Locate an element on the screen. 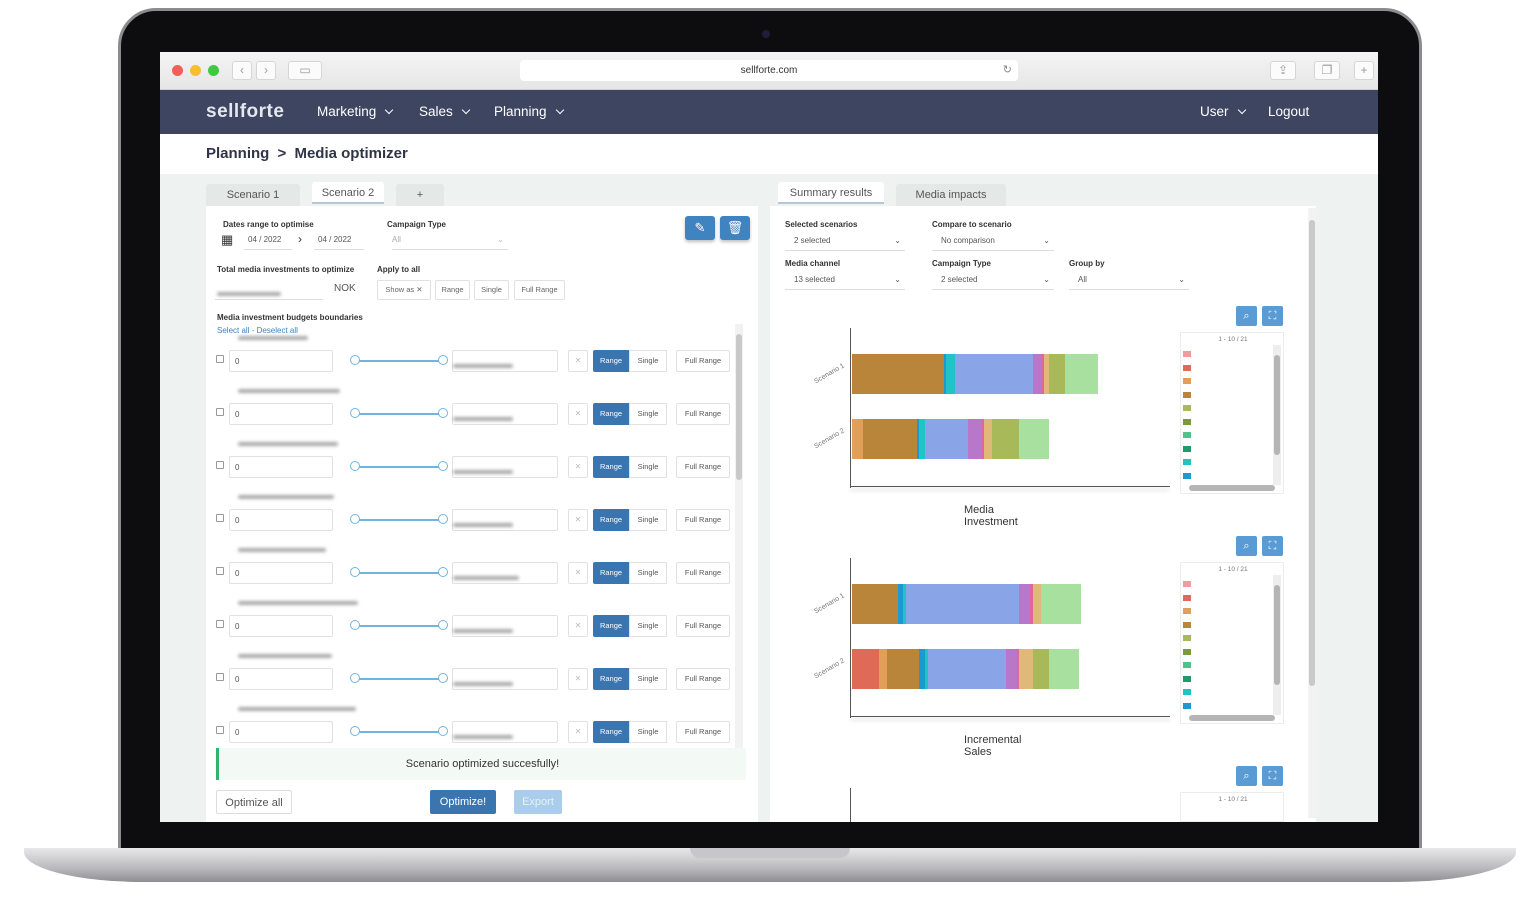  legend-pager: 1 - 10 / 21 is located at coordinates (1233, 570).